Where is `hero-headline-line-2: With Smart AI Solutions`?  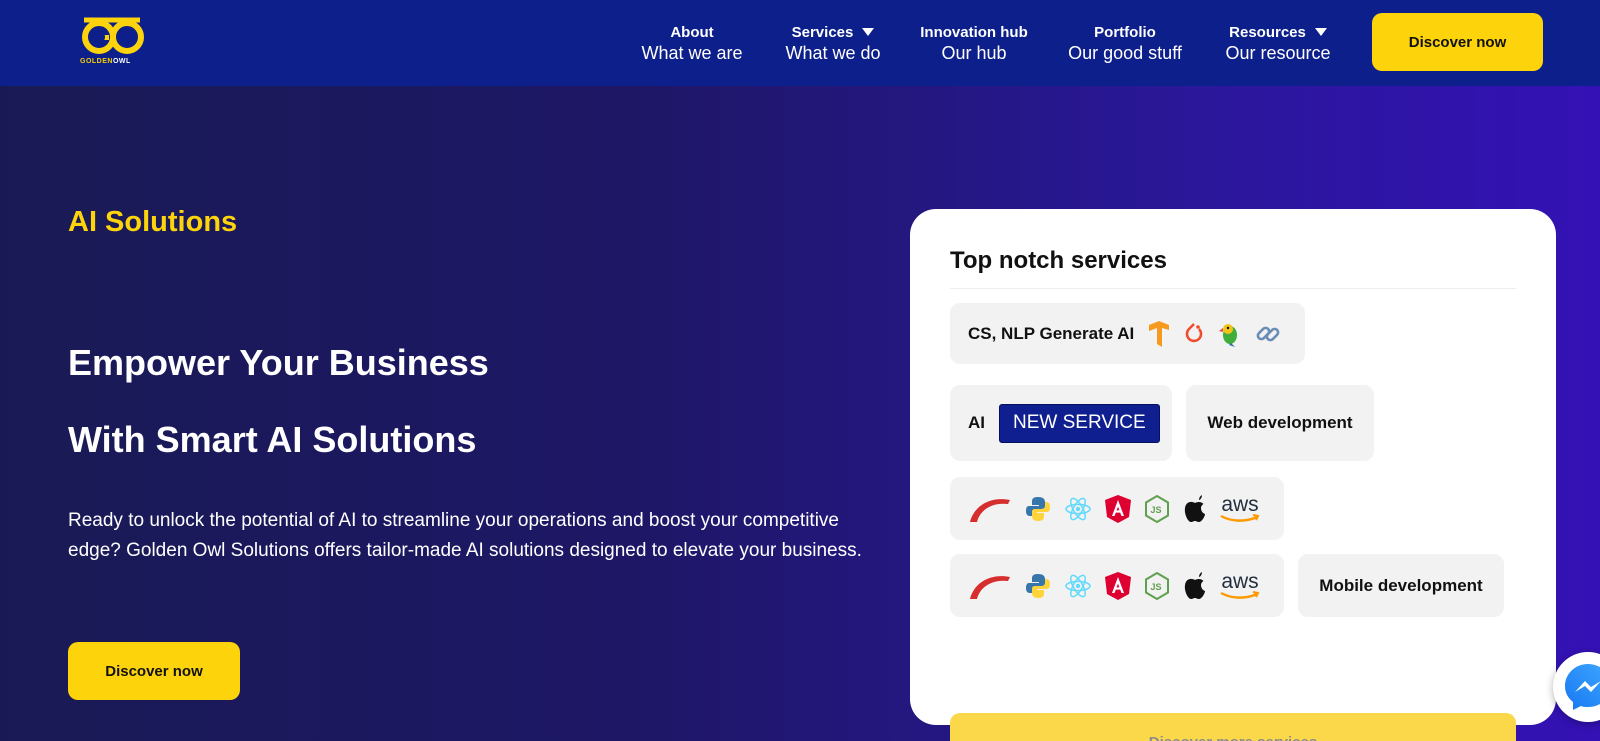 hero-headline-line-2: With Smart AI Solutions is located at coordinates (272, 439).